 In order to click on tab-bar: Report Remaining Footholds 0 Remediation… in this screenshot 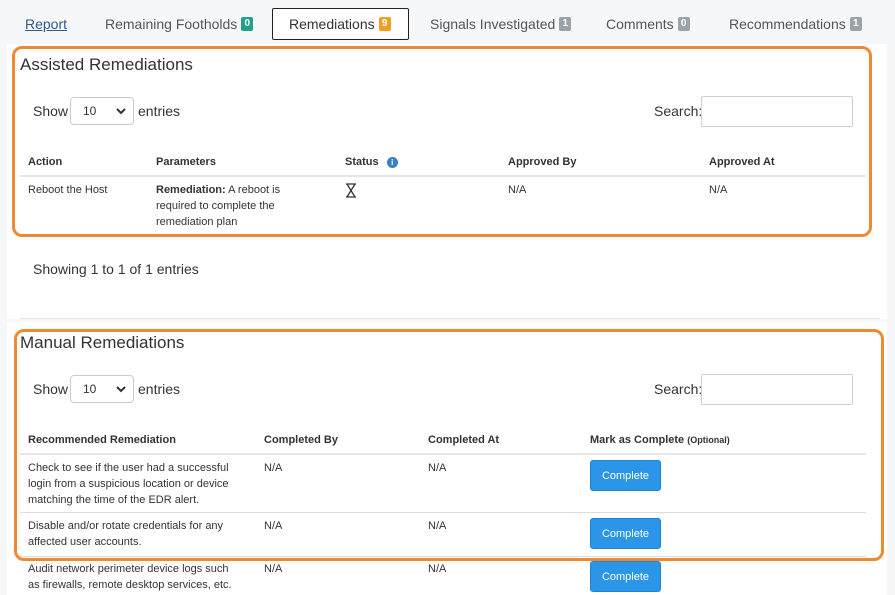, I will do `click(447, 22)`.